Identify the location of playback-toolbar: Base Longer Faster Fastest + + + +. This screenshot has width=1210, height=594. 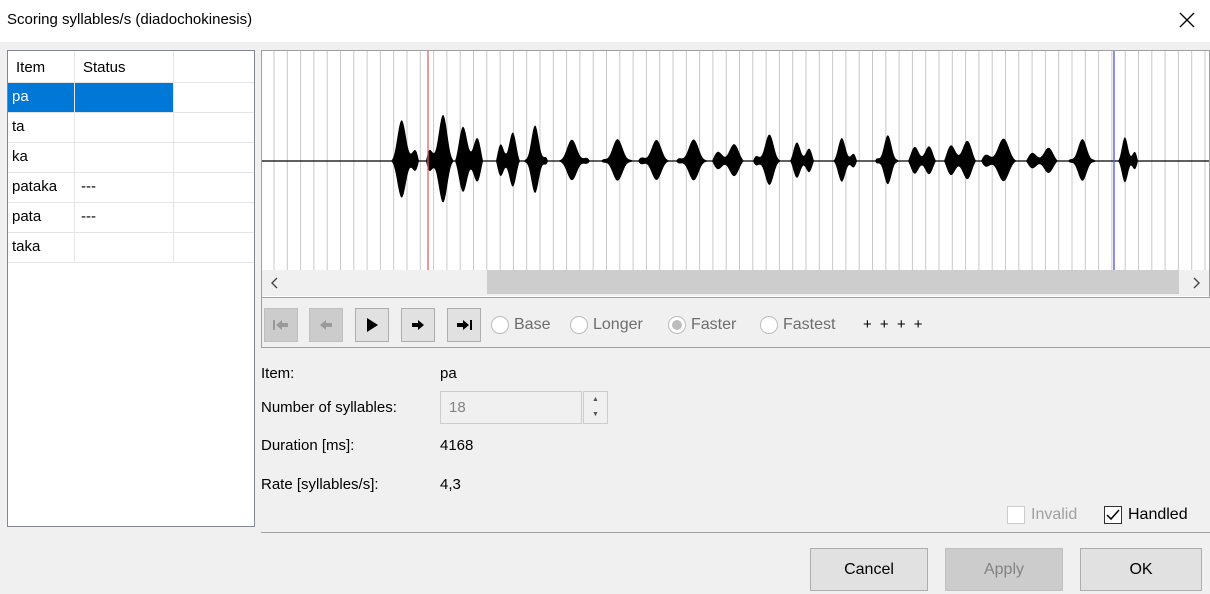
(735, 323).